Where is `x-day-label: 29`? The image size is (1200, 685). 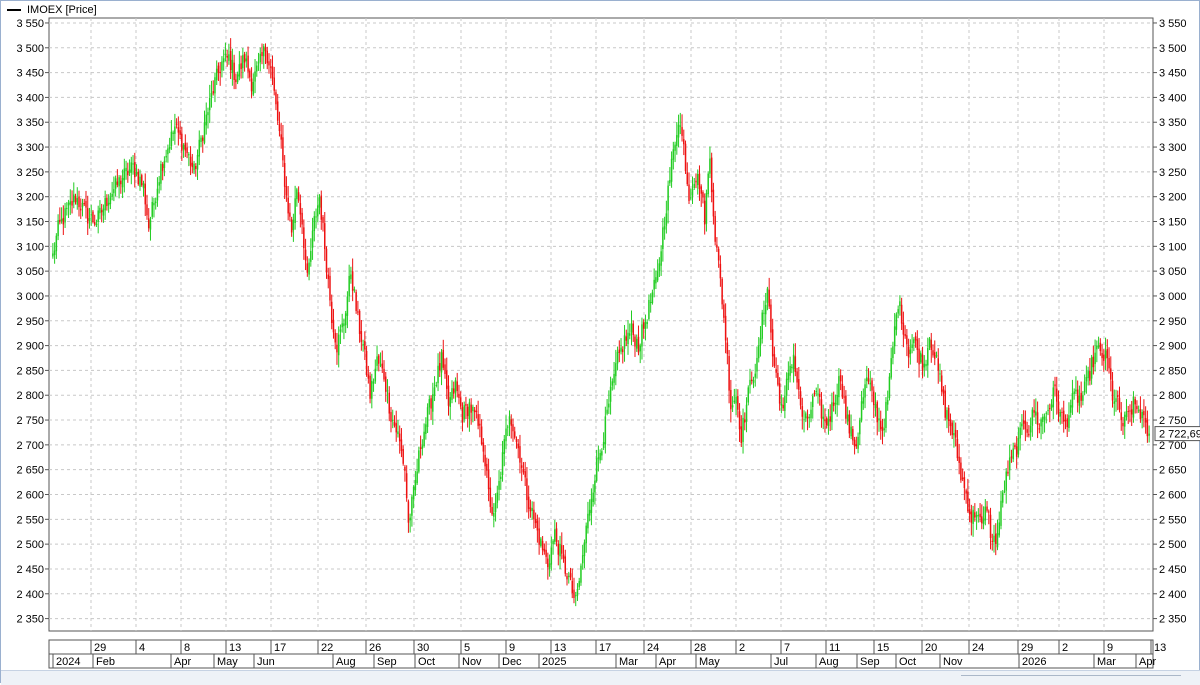
x-day-label: 29 is located at coordinates (1027, 648).